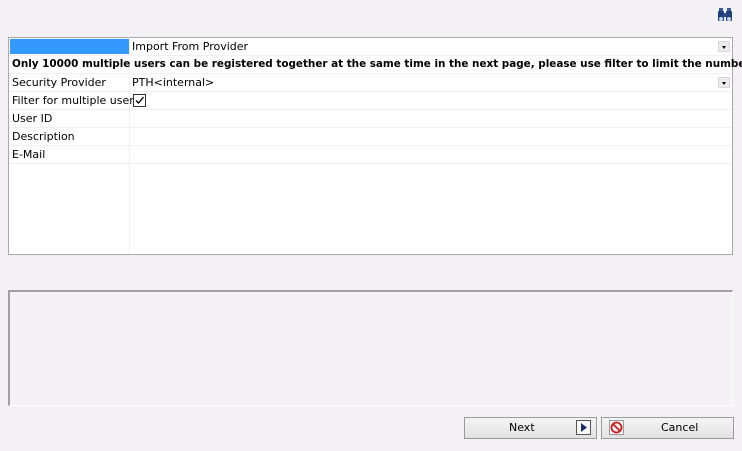  What do you see at coordinates (59, 82) in the screenshot?
I see `security-provider-label: Security Provider` at bounding box center [59, 82].